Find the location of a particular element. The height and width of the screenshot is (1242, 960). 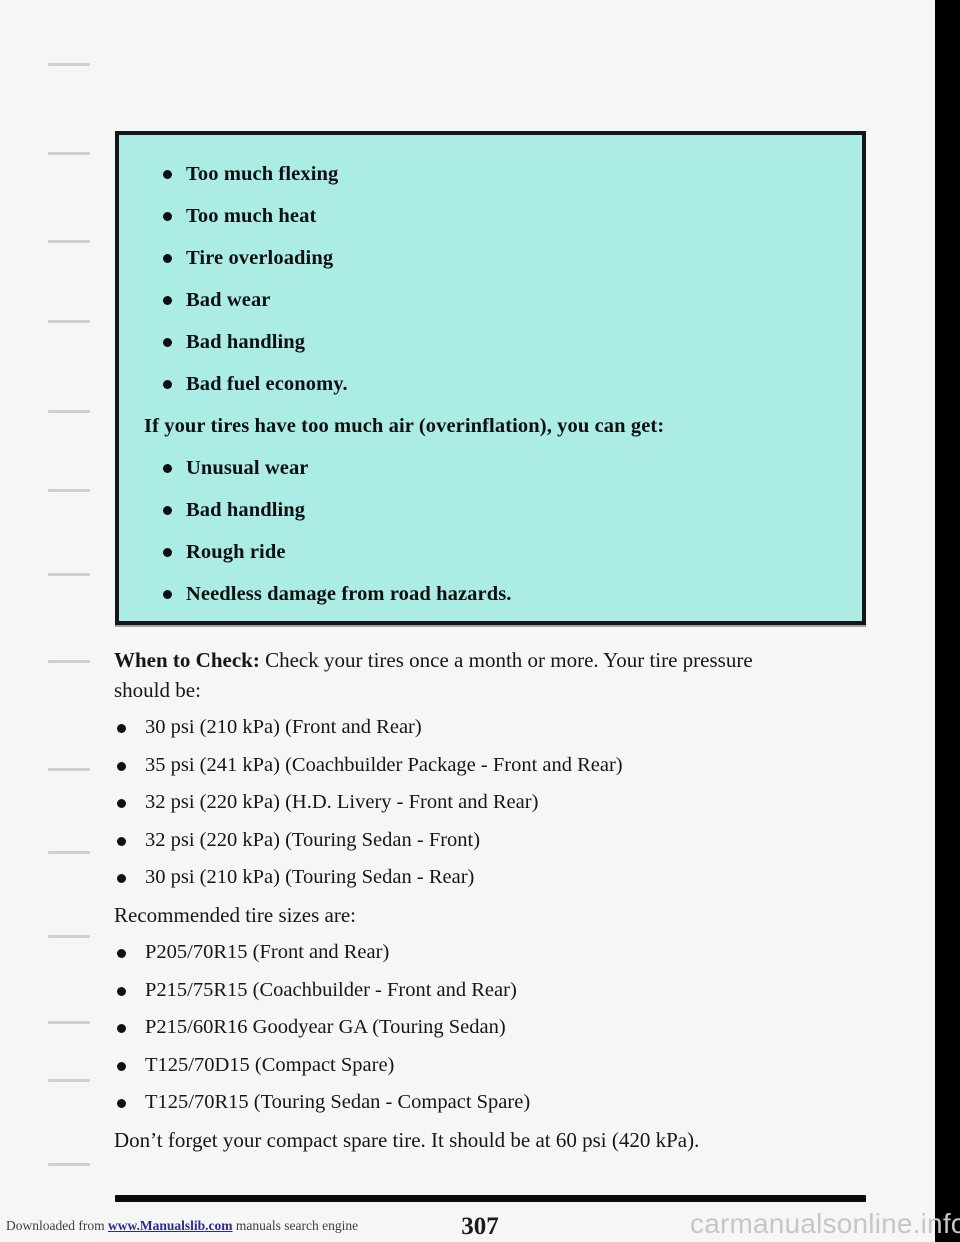

margin-scan-marks is located at coordinates (55, 621).